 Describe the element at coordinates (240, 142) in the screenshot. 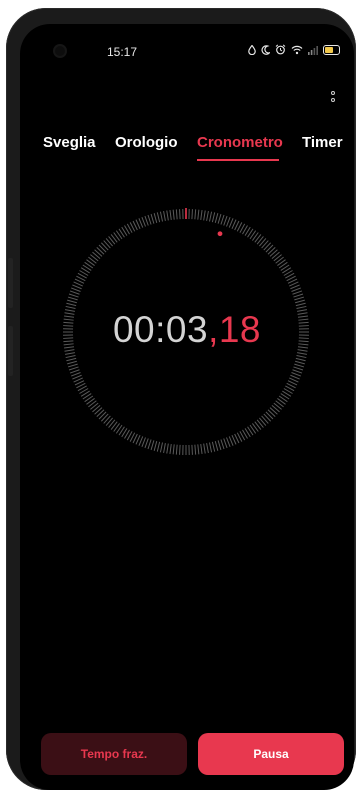

I see `tab-cronometro: Cronometro` at that location.